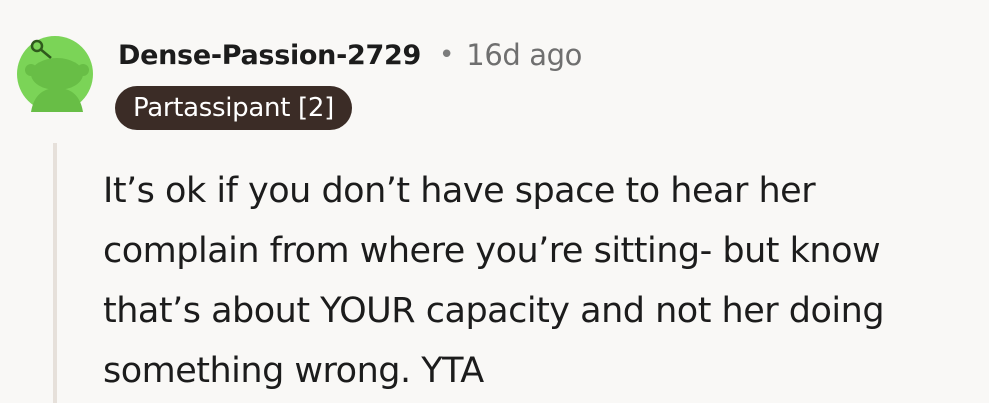 The image size is (989, 403). Describe the element at coordinates (269, 55) in the screenshot. I see `username-link: Dense-Passion-2729` at that location.